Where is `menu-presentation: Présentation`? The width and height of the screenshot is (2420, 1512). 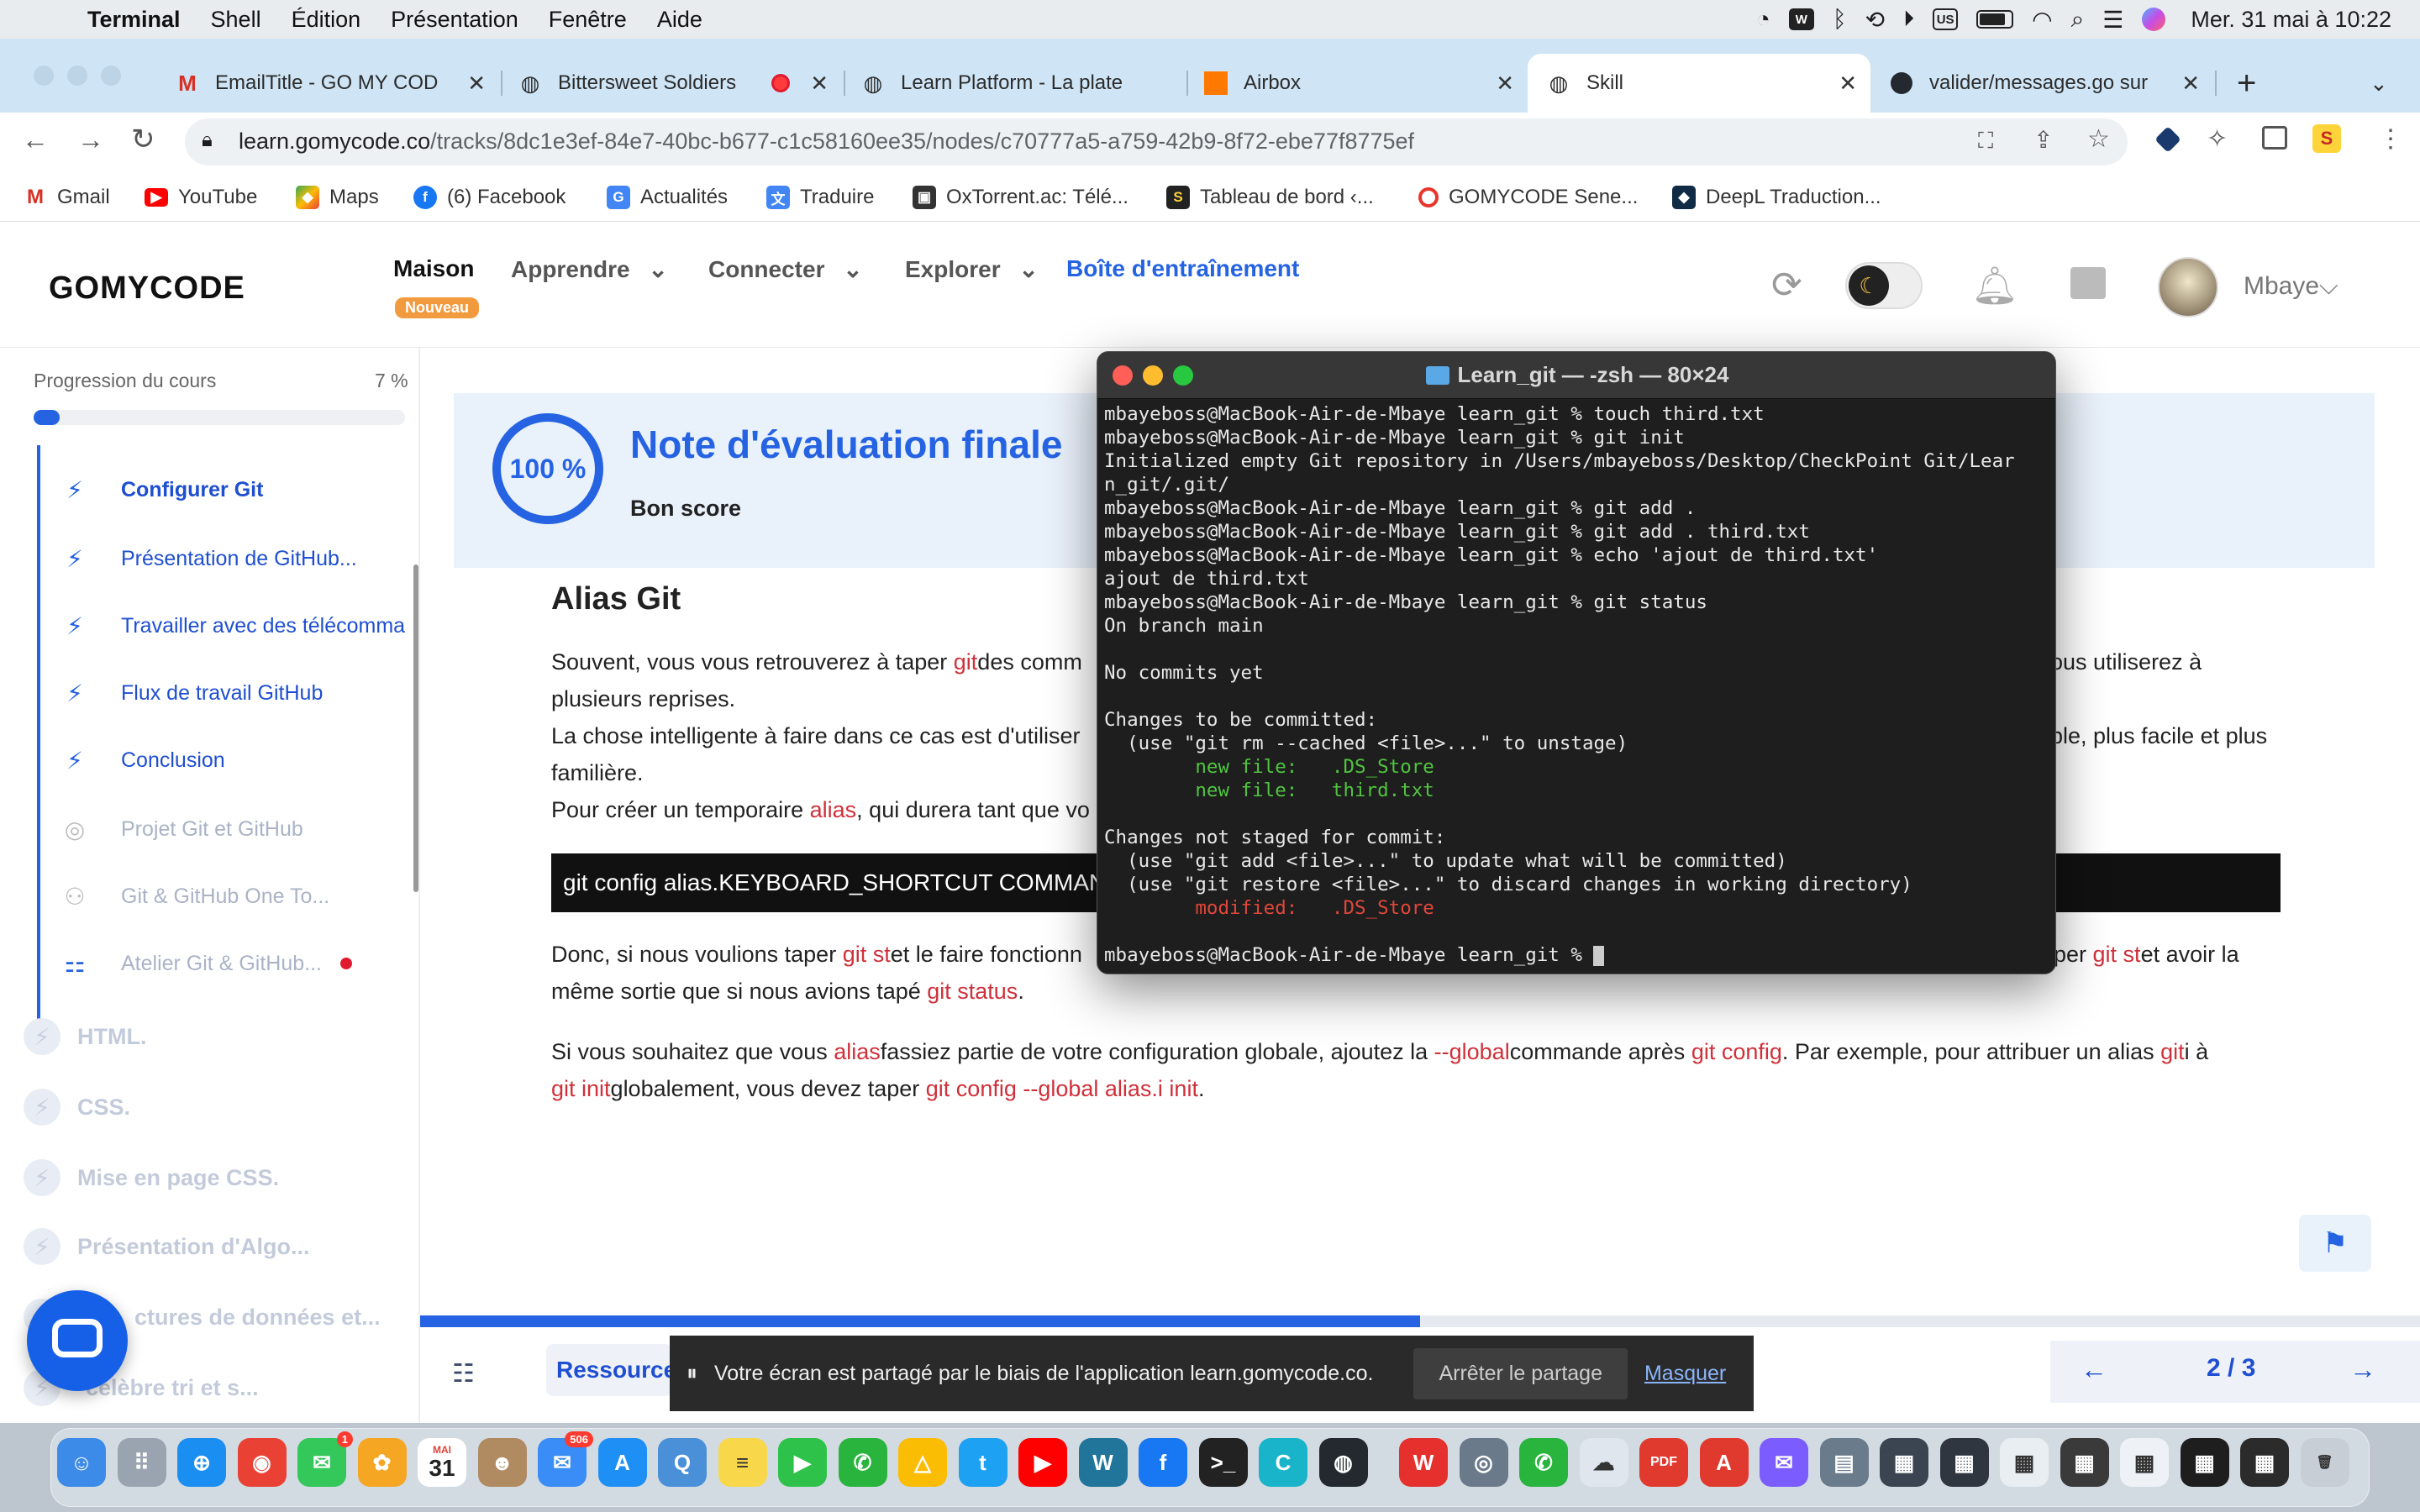 menu-presentation: Présentation is located at coordinates (454, 20).